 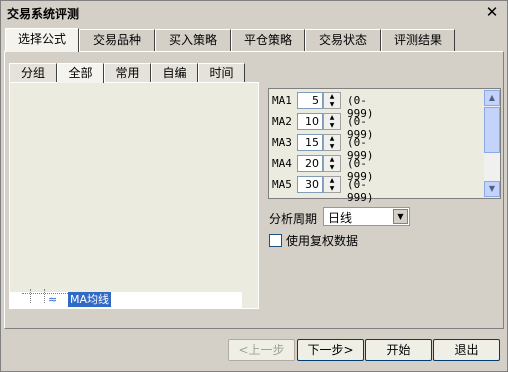 What do you see at coordinates (293, 219) in the screenshot?
I see `period-label: 分析周期` at bounding box center [293, 219].